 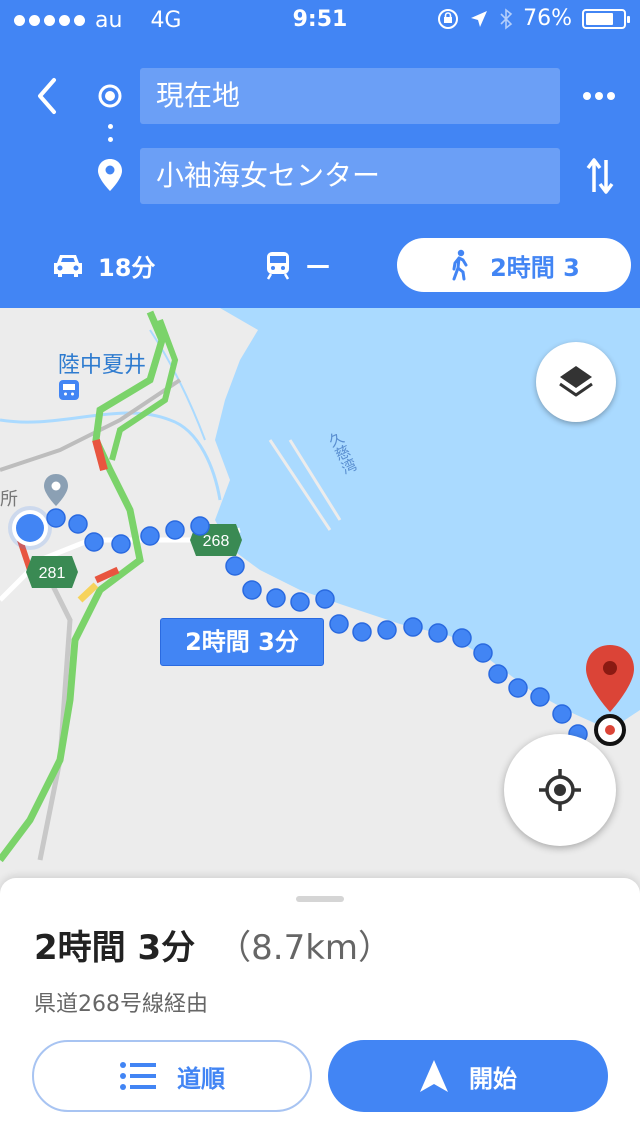 What do you see at coordinates (305, 948) in the screenshot?
I see `route-distance: （8.7km）` at bounding box center [305, 948].